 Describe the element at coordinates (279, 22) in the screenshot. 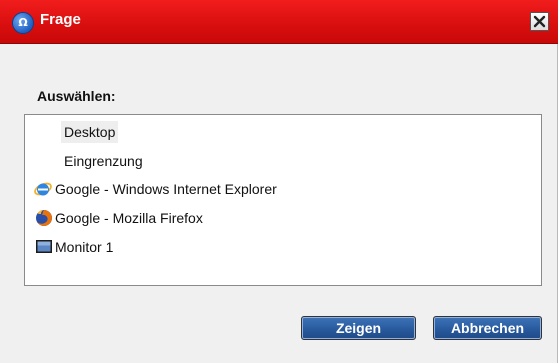

I see `title-bar: Ω Frage` at that location.